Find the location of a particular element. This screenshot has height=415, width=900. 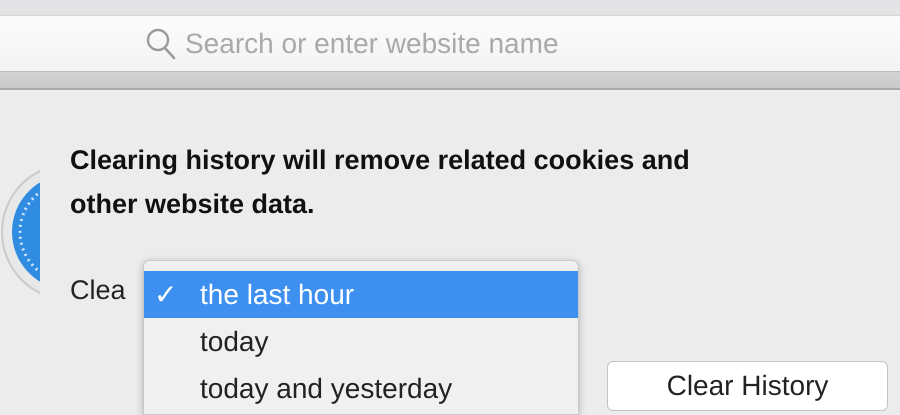

menu-item: today is located at coordinates (361, 341).